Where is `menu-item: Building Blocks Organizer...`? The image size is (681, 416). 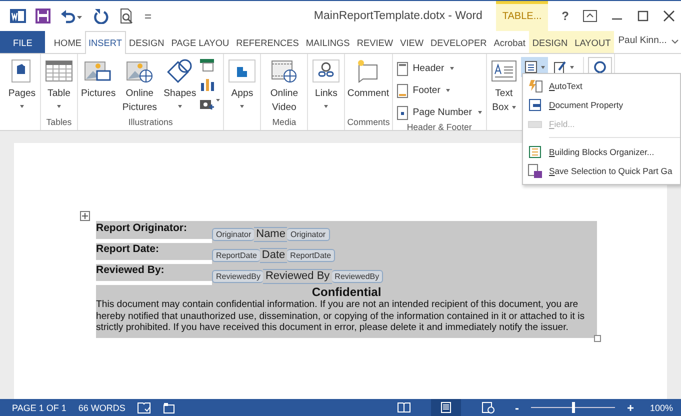 menu-item: Building Blocks Organizer... is located at coordinates (601, 151).